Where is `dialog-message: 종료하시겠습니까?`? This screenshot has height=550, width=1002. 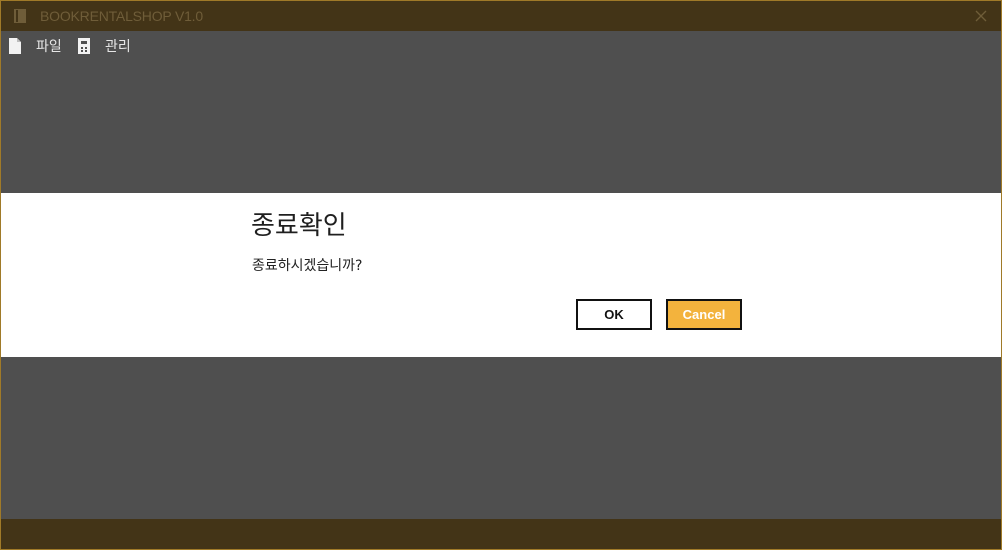
dialog-message: 종료하시겠습니까? is located at coordinates (307, 266).